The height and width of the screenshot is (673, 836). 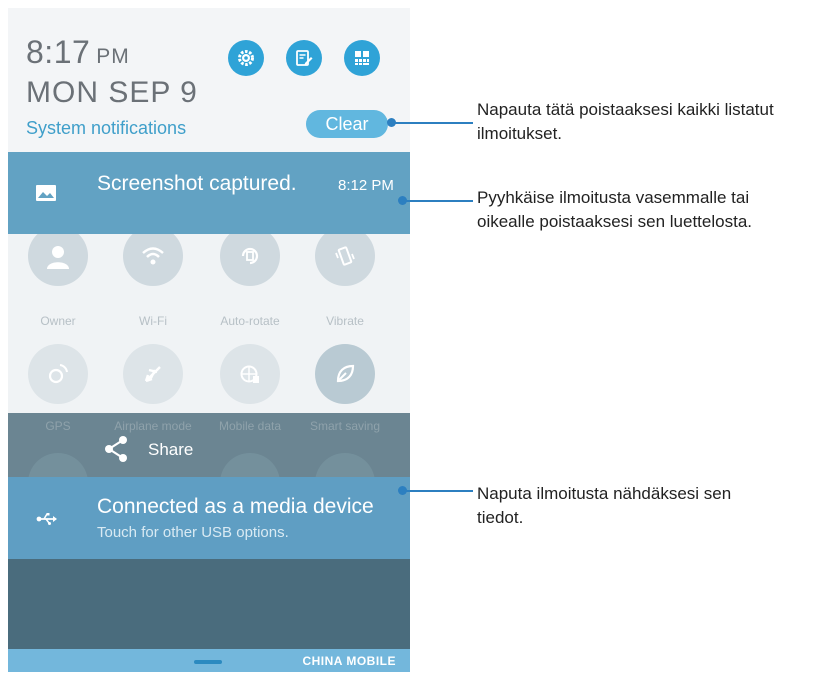 I want to click on quick-settings-button, so click(x=362, y=58).